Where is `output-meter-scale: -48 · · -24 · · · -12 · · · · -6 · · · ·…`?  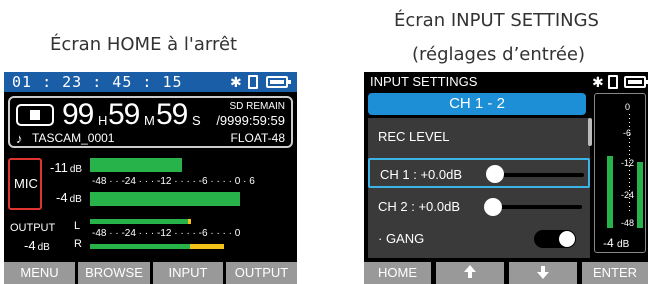
output-meter-scale: -48 · · -24 · · · -12 · · · · -6 · · · ·… is located at coordinates (166, 233).